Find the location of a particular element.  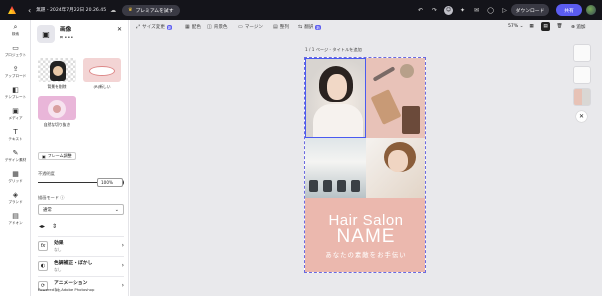

design-page: Hair Salon NAME あなたの素敵をお手伝い is located at coordinates (365, 165).